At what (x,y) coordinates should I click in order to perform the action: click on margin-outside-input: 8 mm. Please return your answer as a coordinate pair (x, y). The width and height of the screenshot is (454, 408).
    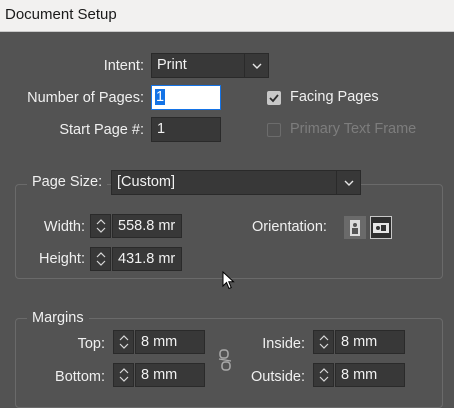
    Looking at the image, I should click on (370, 375).